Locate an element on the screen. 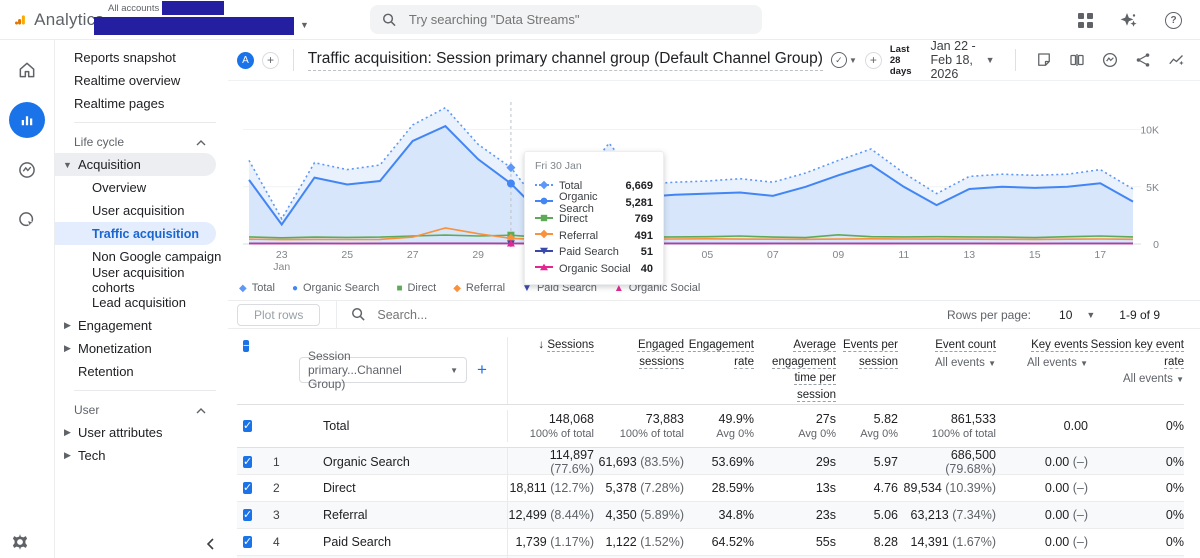 This screenshot has height=558, width=1200. nav-item-label: Engagement is located at coordinates (115, 325).